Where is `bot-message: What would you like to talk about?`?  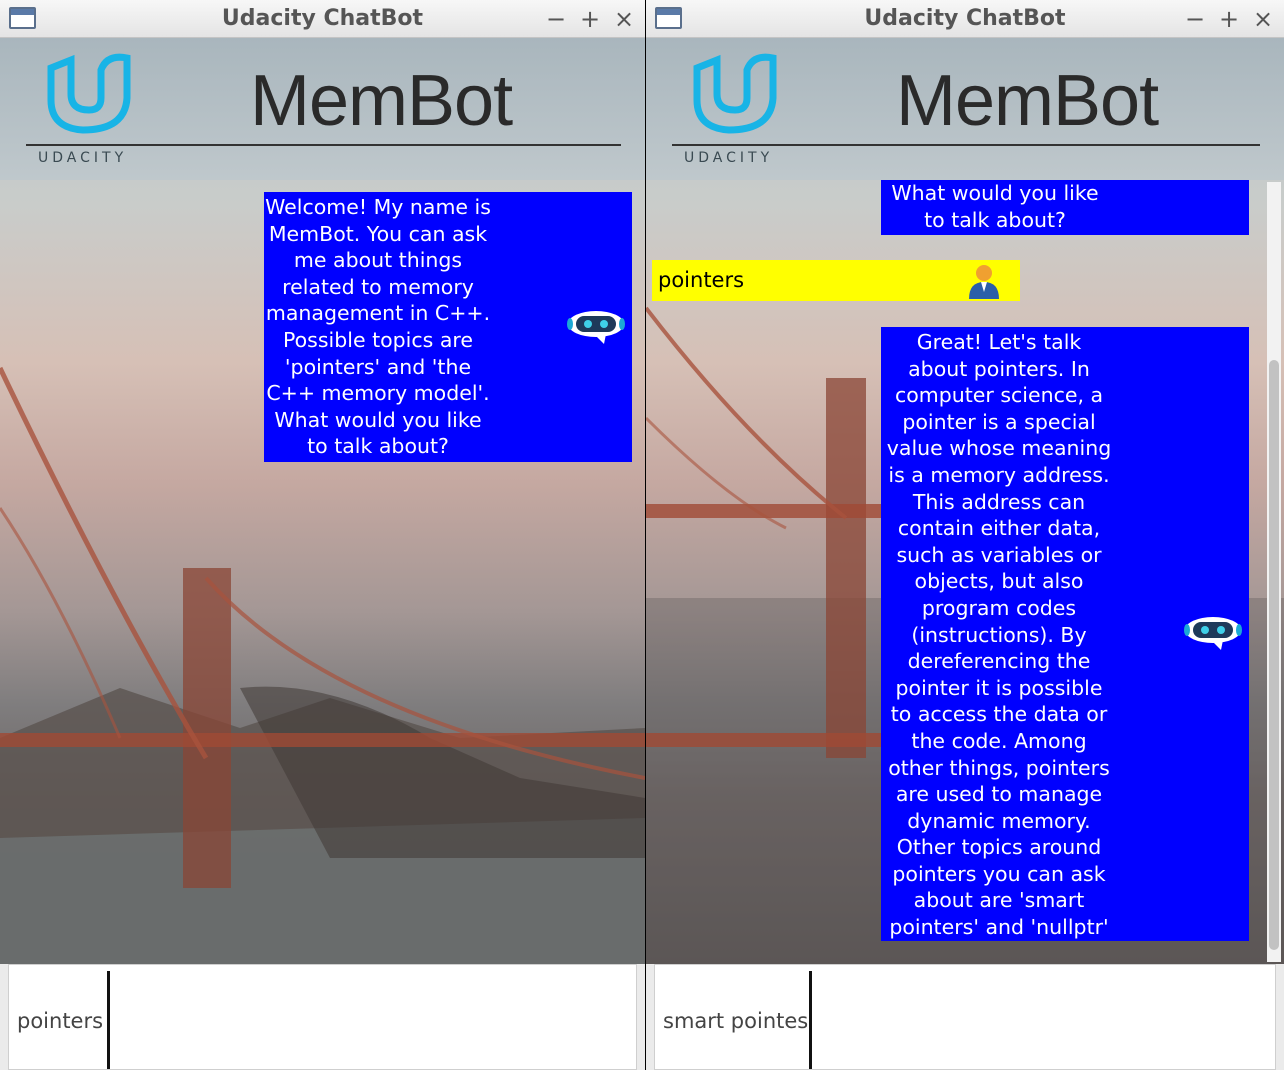
bot-message: What would you like to talk about? is located at coordinates (1065, 207).